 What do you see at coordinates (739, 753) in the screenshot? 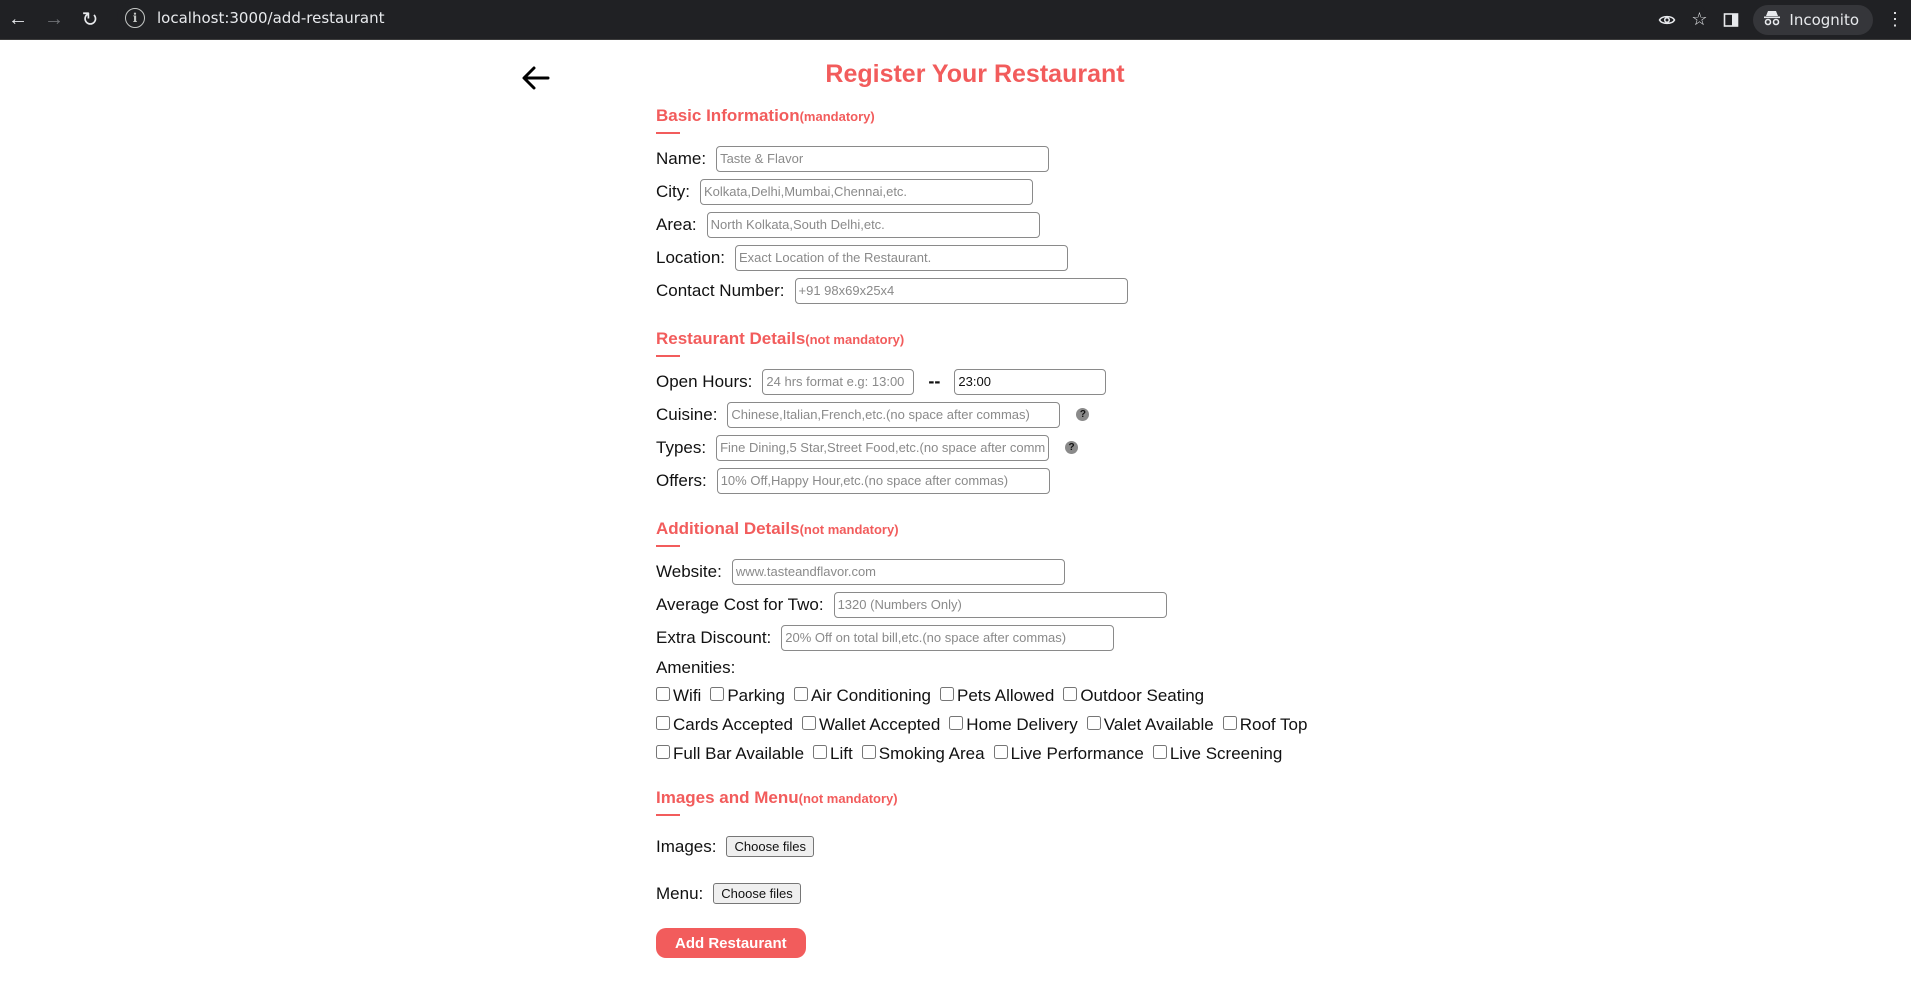
I see `amenity-label: Full Bar Available` at bounding box center [739, 753].